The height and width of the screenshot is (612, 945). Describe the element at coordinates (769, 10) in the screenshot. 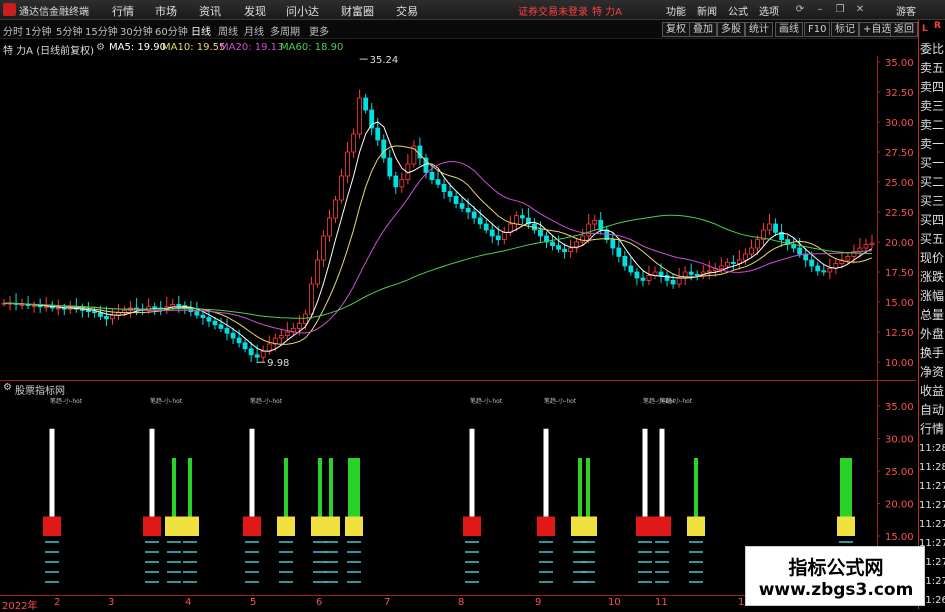

I see `menu-options: 选项` at that location.